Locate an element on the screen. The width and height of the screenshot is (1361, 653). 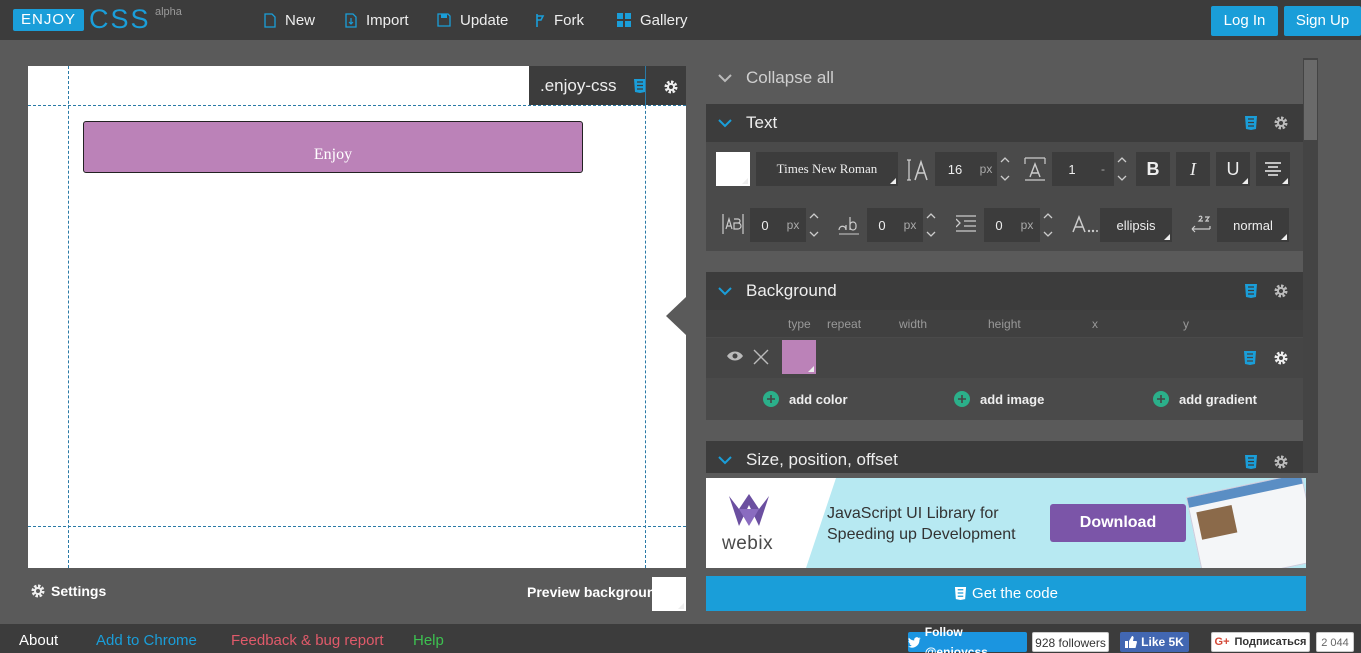
line-height-input: 1 is located at coordinates (1072, 169).